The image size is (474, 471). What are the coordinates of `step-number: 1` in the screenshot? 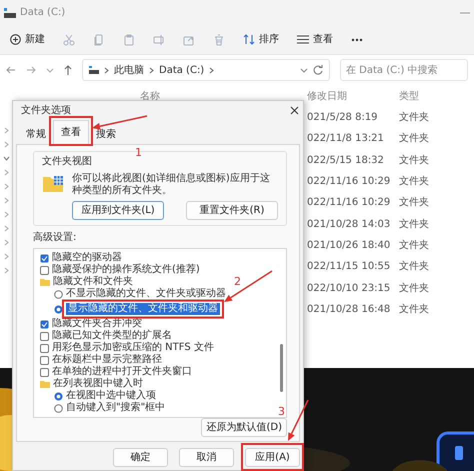 It's located at (138, 152).